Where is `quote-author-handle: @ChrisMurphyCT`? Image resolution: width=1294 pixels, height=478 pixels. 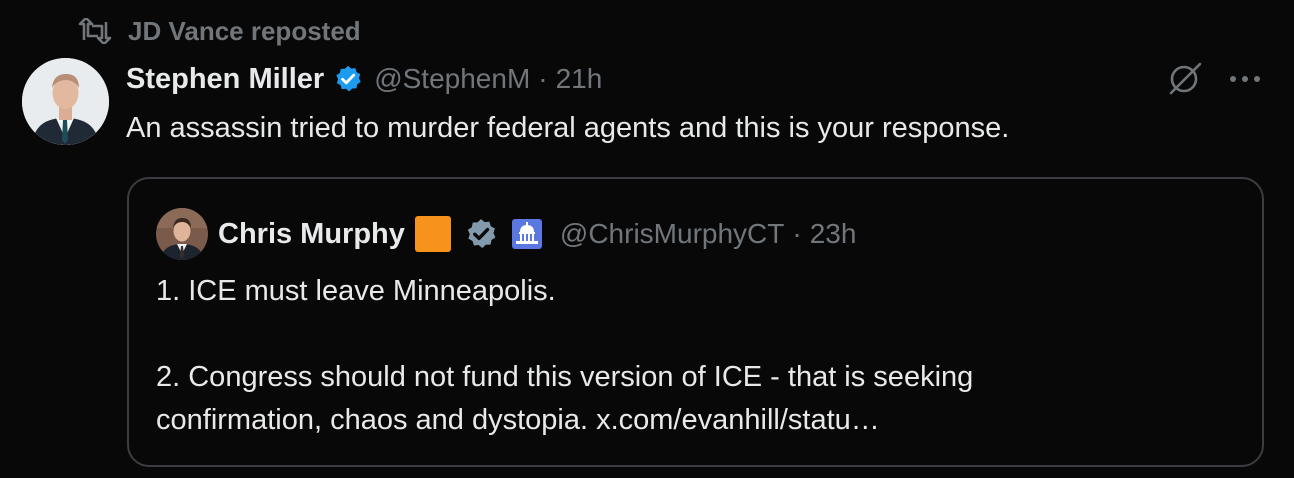
quote-author-handle: @ChrisMurphyCT is located at coordinates (672, 234).